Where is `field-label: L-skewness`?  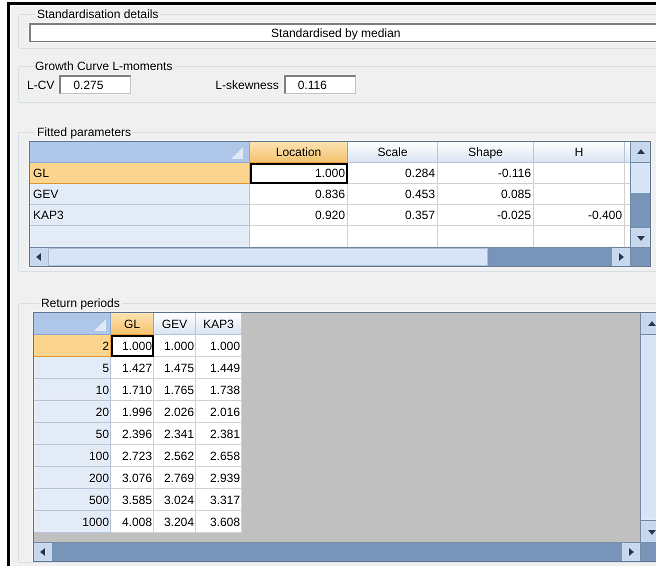
field-label: L-skewness is located at coordinates (247, 85).